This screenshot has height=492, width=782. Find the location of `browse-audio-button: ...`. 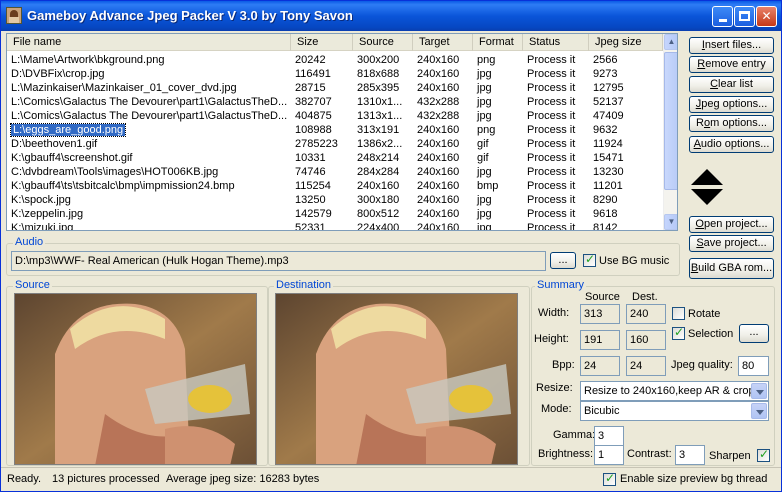

browse-audio-button: ... is located at coordinates (563, 260).